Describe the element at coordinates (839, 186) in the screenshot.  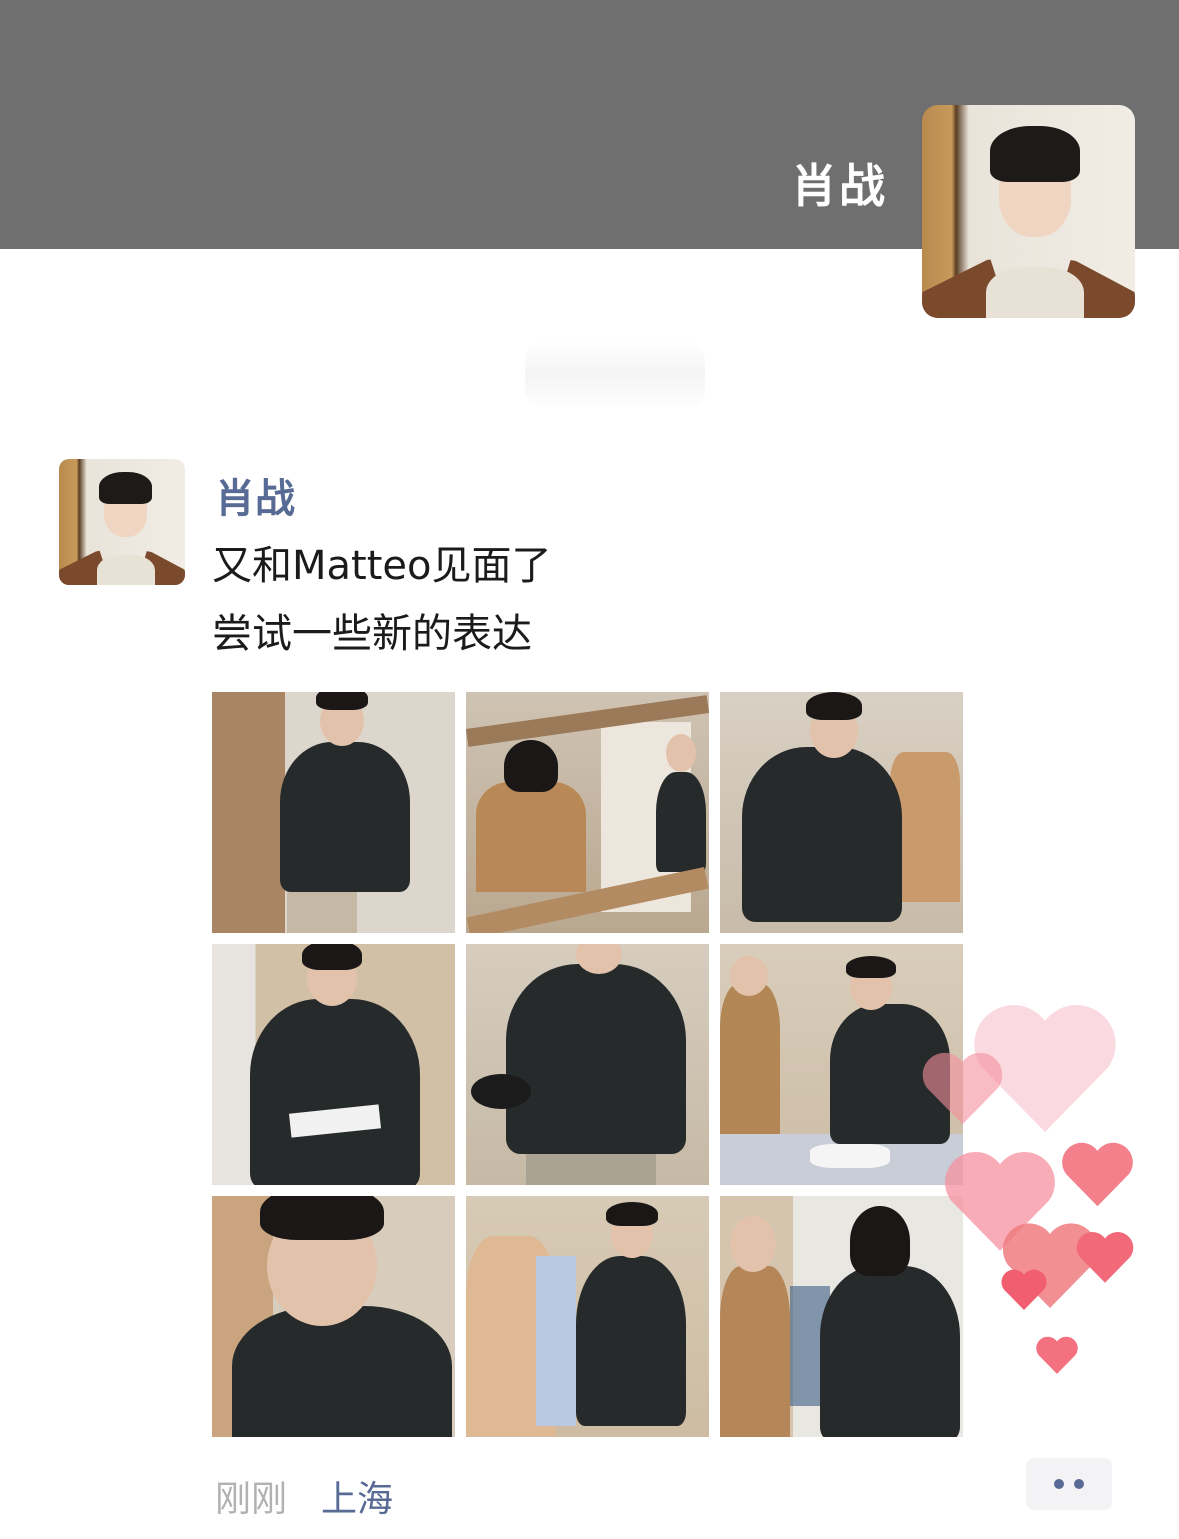
I see `cover-user-name: 肖战` at that location.